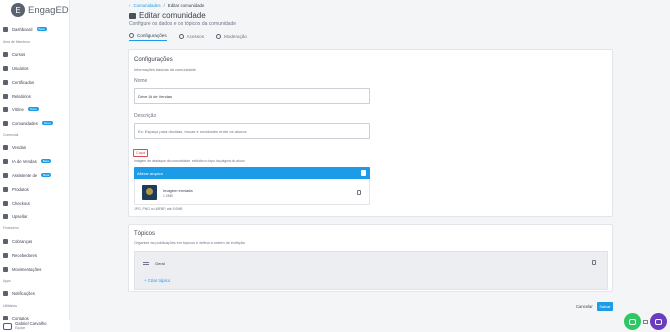 The width and height of the screenshot is (670, 332). I want to click on receivers-icon, so click(5, 255).